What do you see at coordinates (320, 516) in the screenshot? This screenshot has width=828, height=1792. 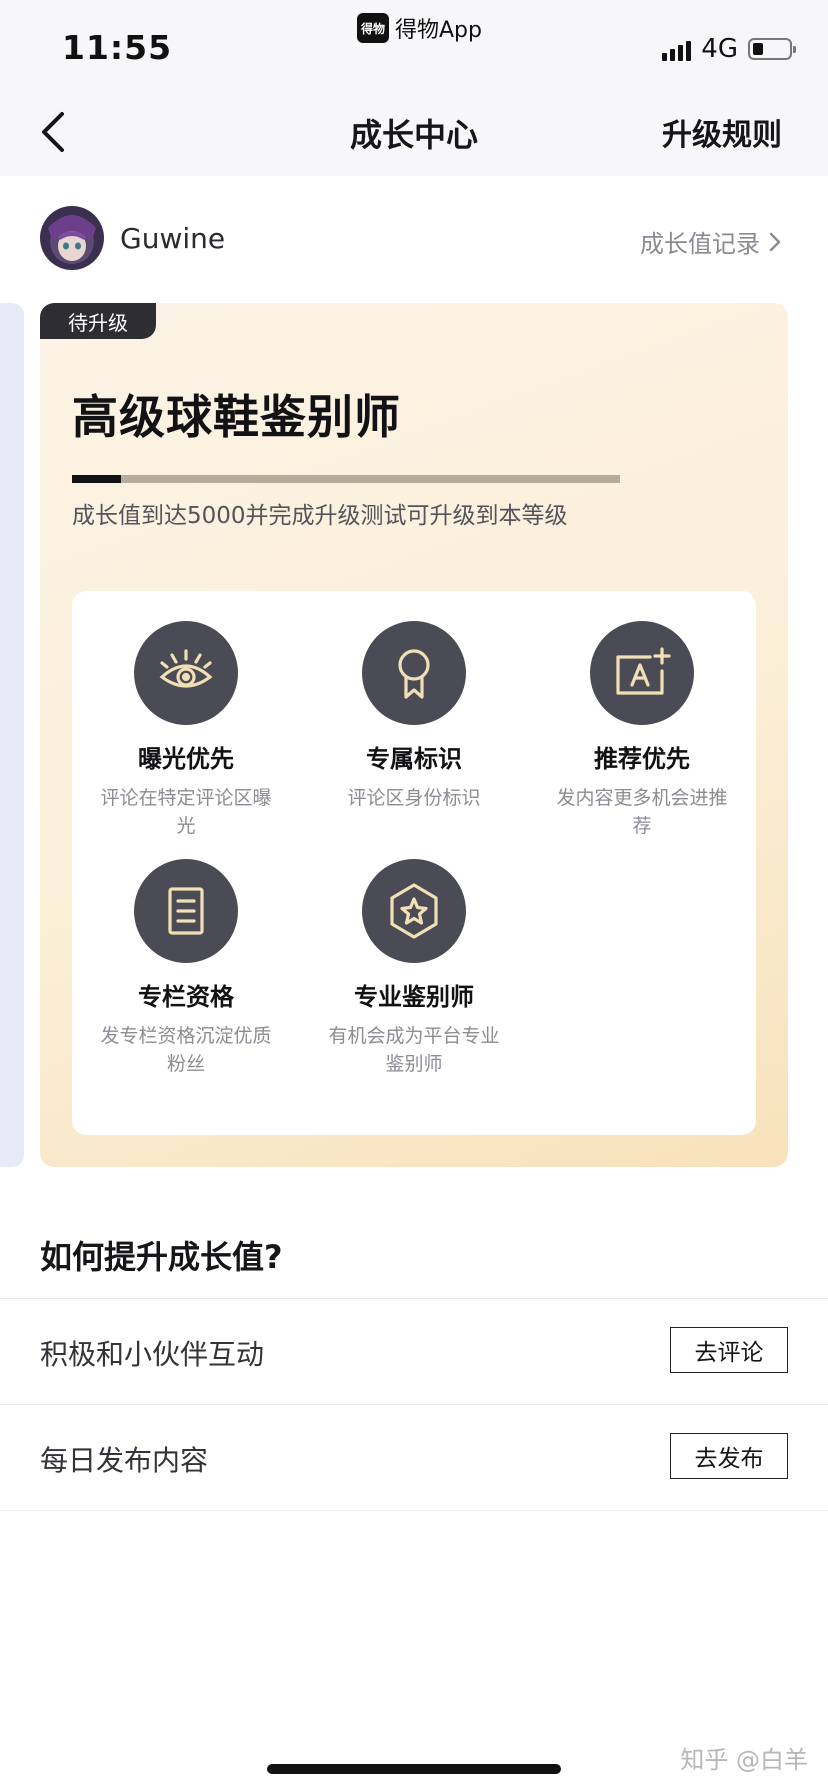 I see `level-description: 成长值到达5000并完成升级测试可升级到本等级` at bounding box center [320, 516].